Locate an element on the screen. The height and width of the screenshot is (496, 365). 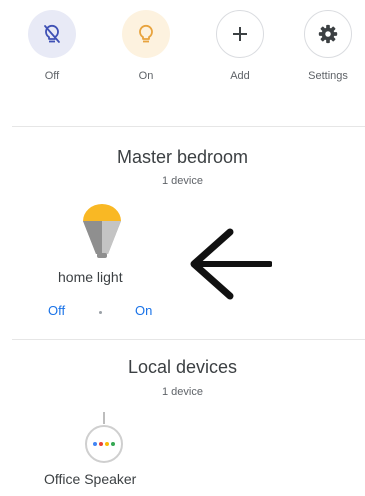
control-separator is located at coordinates (100, 312).